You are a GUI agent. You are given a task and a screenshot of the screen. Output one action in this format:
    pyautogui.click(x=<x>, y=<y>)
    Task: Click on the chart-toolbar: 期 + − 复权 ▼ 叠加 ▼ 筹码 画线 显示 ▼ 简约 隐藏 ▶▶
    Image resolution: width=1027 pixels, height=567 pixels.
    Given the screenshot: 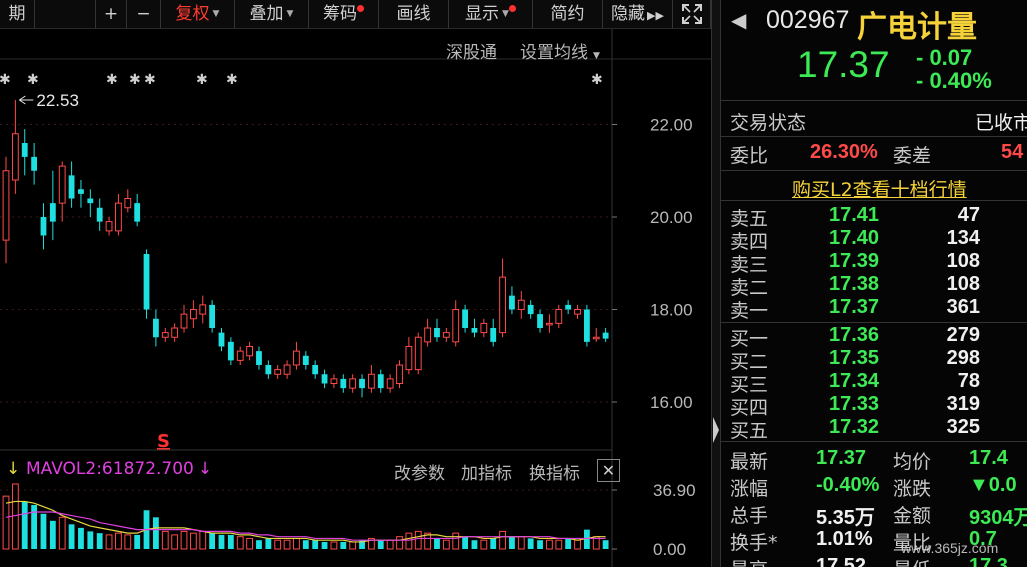 What is the action you would take?
    pyautogui.click(x=355, y=14)
    